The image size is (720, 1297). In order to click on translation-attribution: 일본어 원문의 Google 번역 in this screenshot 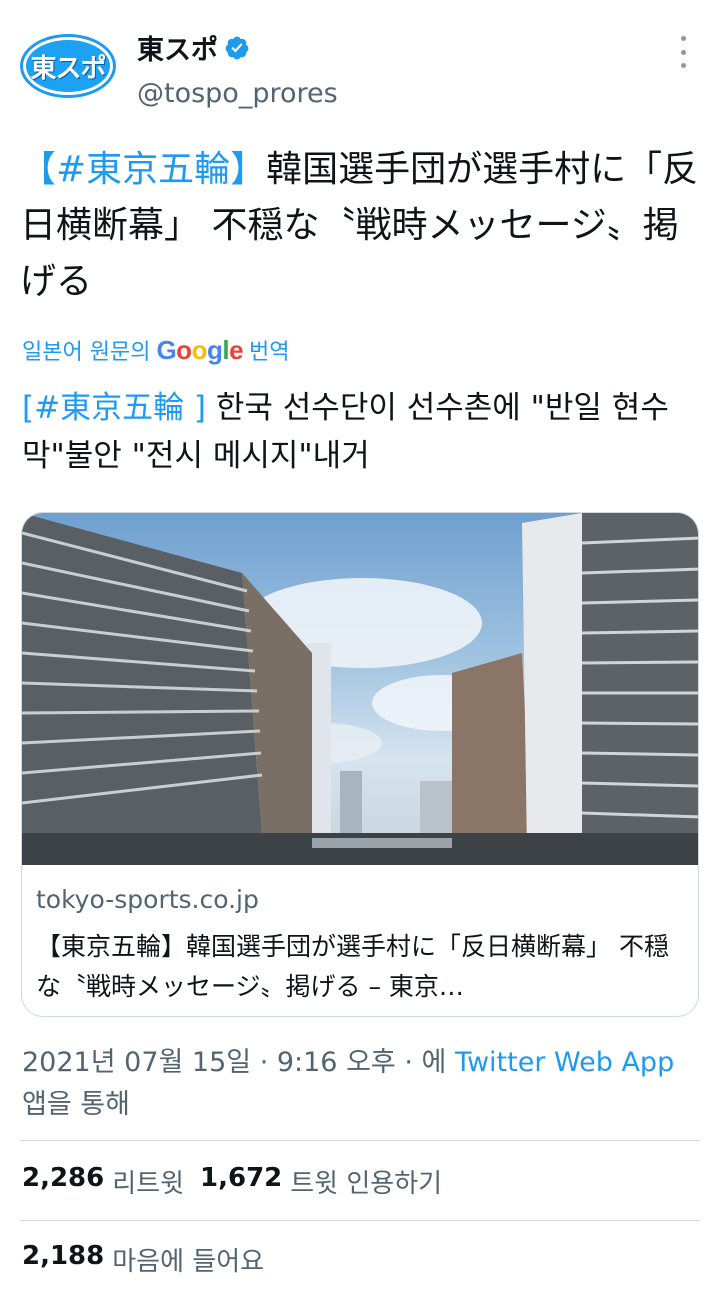, I will do `click(156, 350)`.